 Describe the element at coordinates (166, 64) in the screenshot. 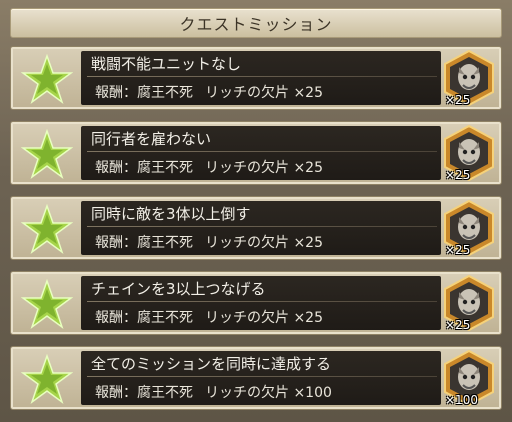

I see `mission-name: 戦闘不能ユニットなし` at that location.